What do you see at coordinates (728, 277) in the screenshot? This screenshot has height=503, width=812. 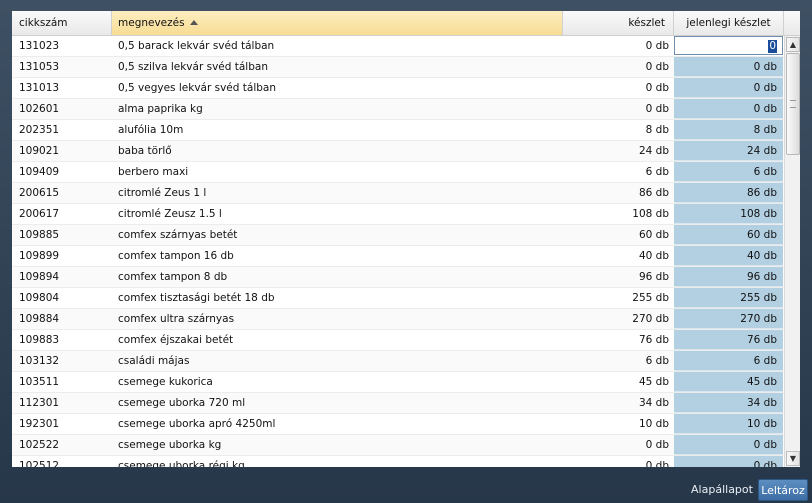 I see `cell-actual-stock: 96 db` at bounding box center [728, 277].